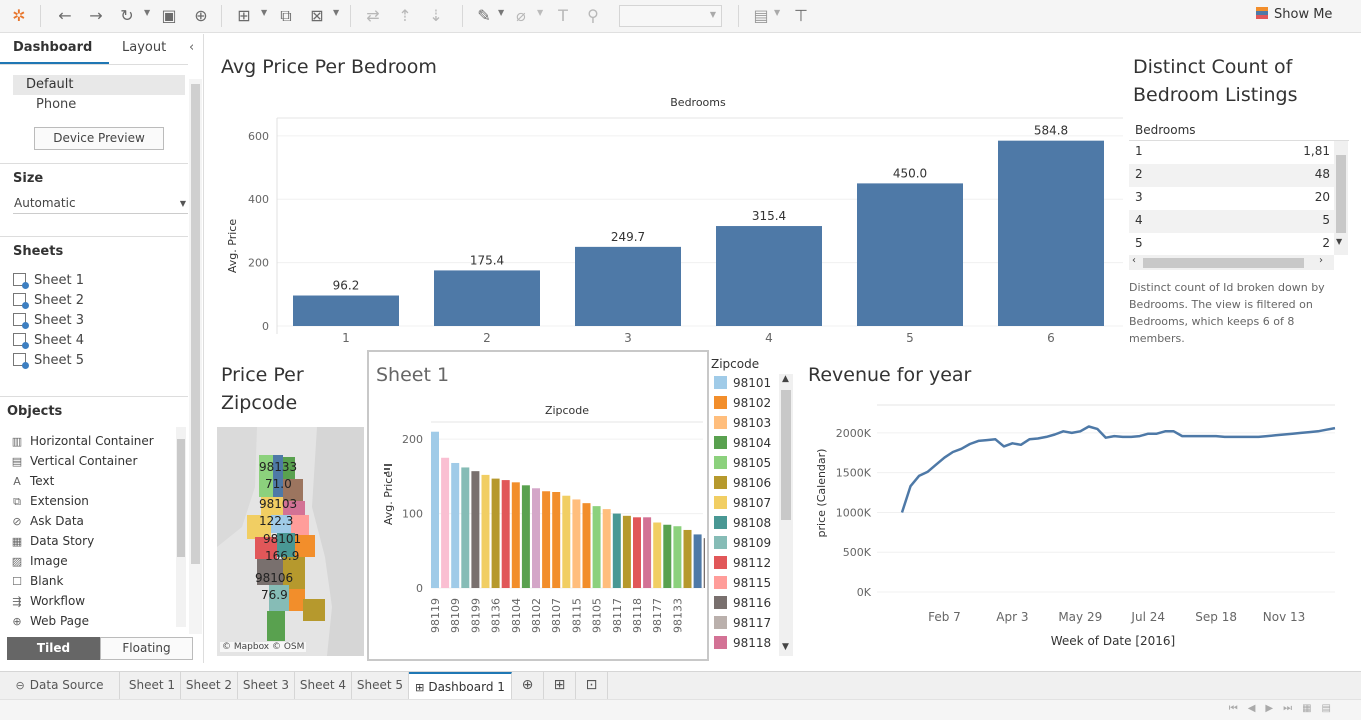  Describe the element at coordinates (785, 379) in the screenshot. I see `scroll-up-icon: ▲` at that location.